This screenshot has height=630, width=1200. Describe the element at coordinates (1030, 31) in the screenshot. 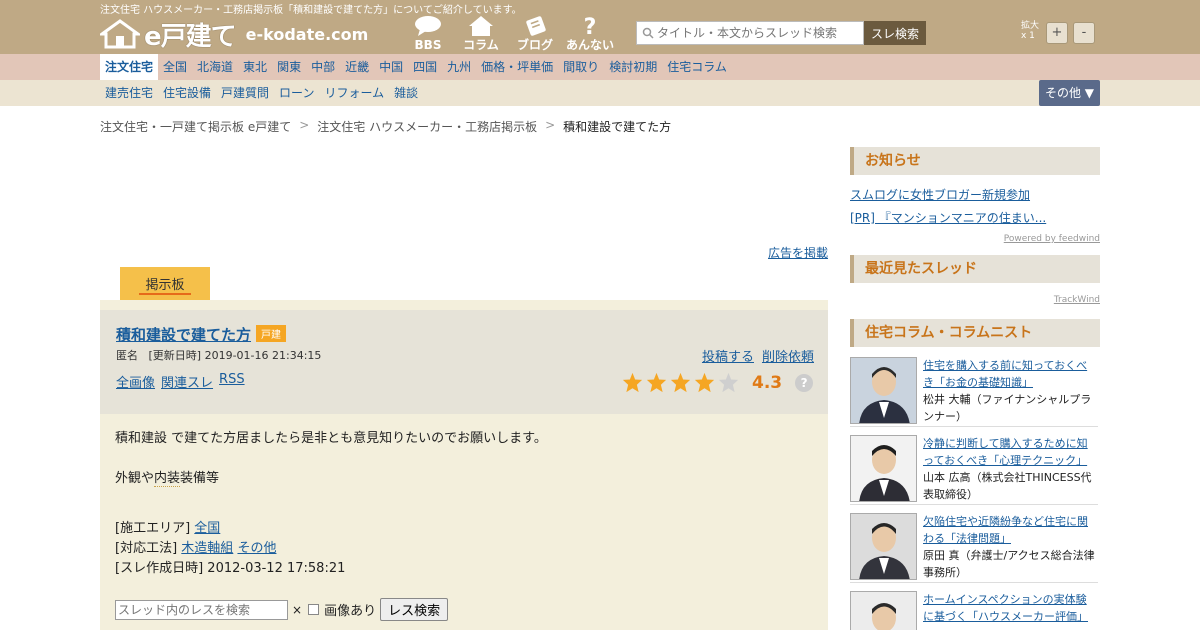

I see `zoom-label: 拡大 x 1` at that location.